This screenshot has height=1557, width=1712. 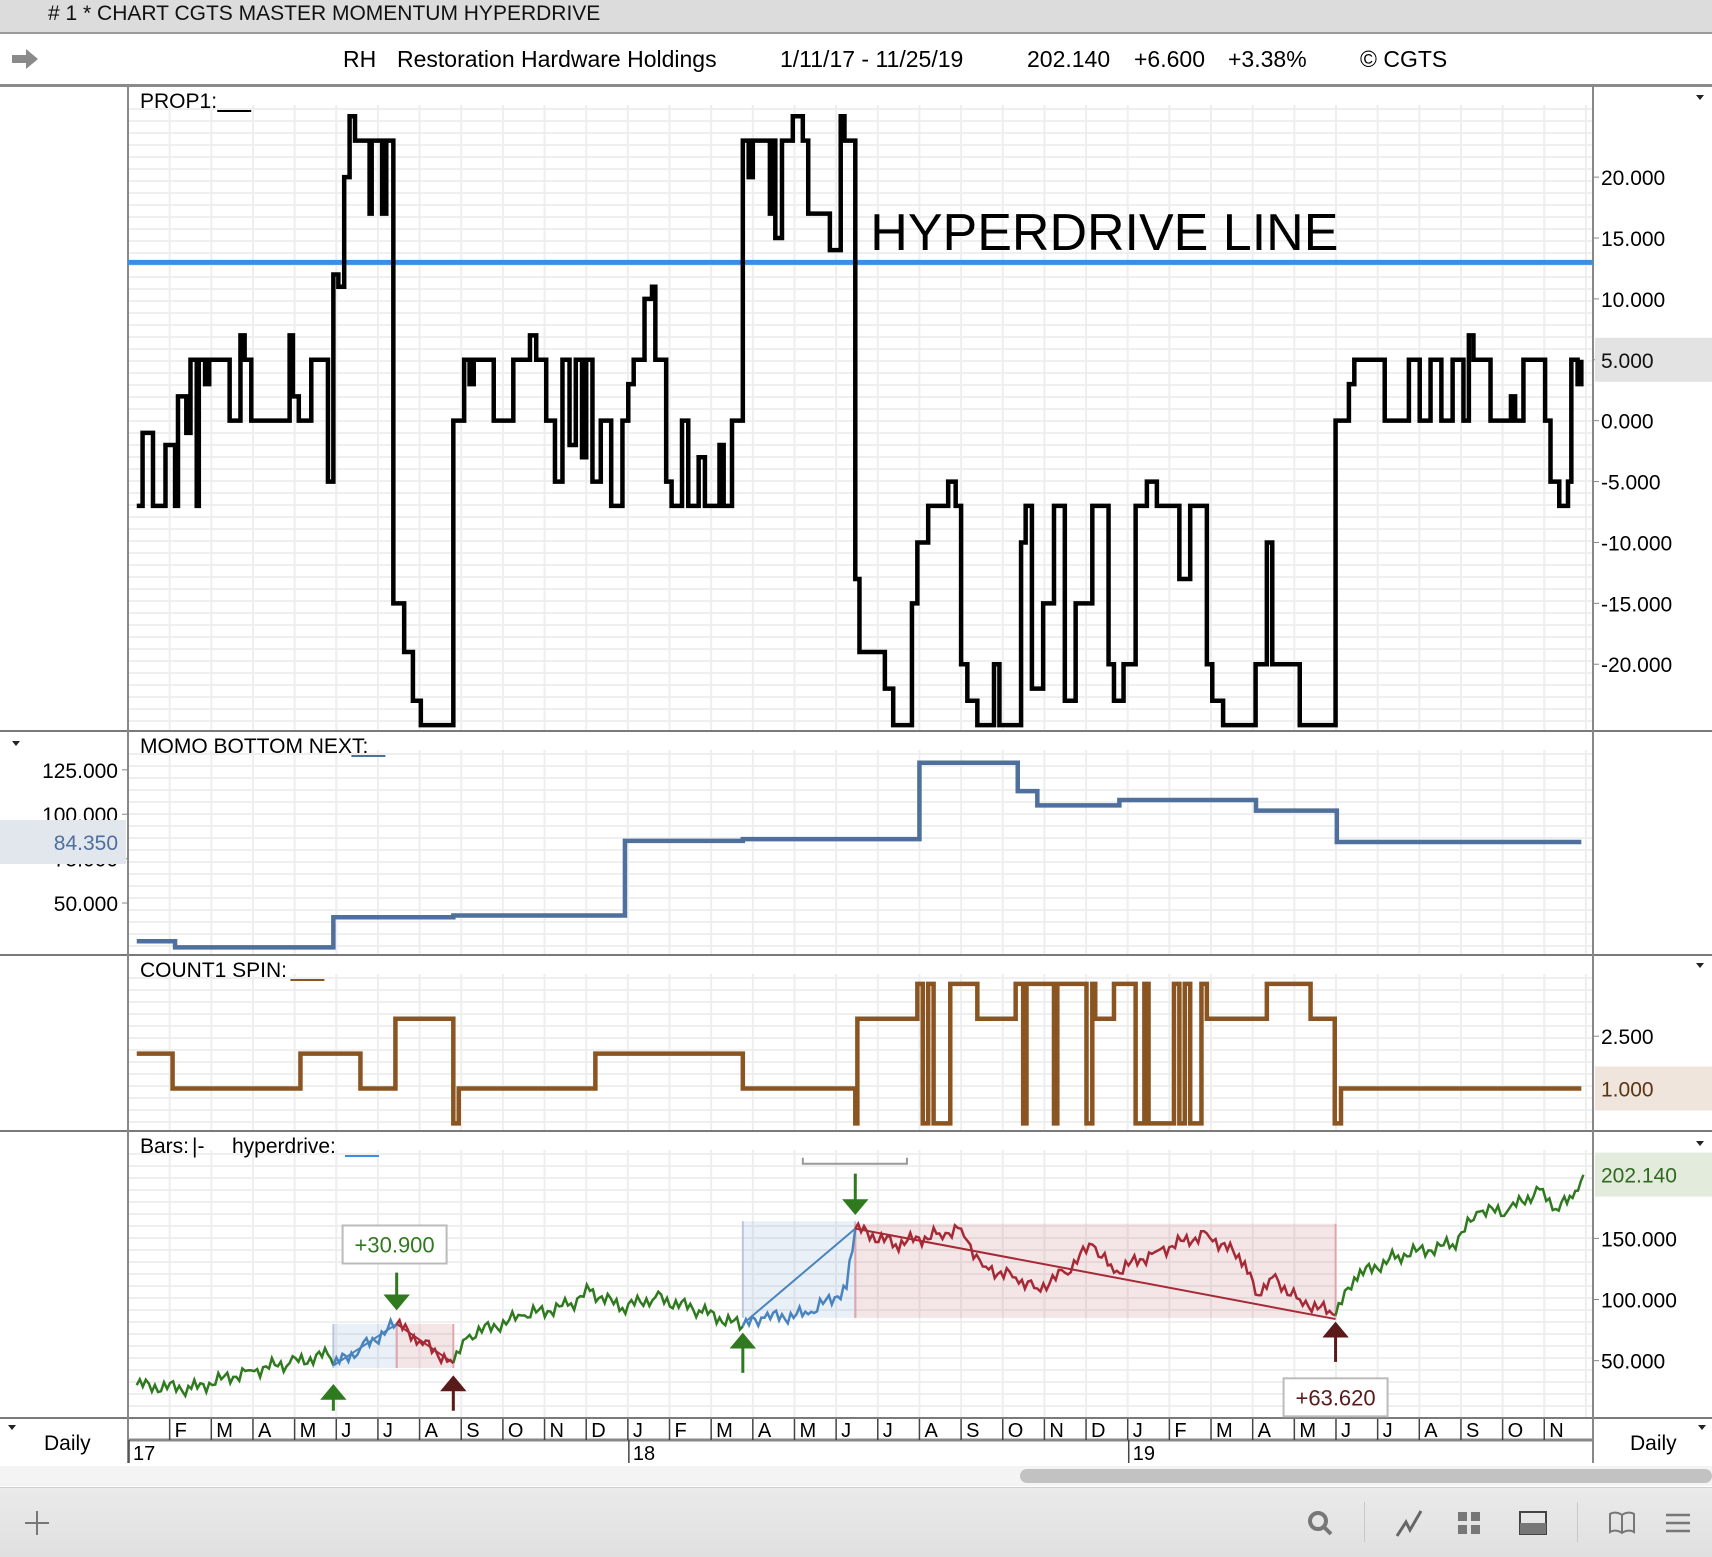 I want to click on last-price: 202.140, so click(x=1068, y=59).